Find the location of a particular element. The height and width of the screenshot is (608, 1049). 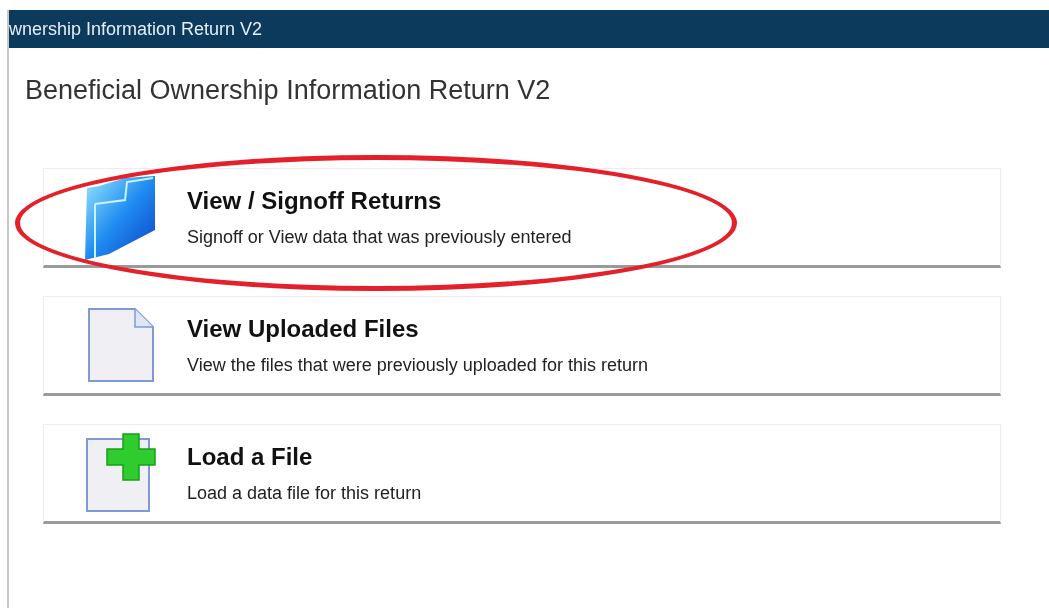

folder-icon is located at coordinates (120, 217).